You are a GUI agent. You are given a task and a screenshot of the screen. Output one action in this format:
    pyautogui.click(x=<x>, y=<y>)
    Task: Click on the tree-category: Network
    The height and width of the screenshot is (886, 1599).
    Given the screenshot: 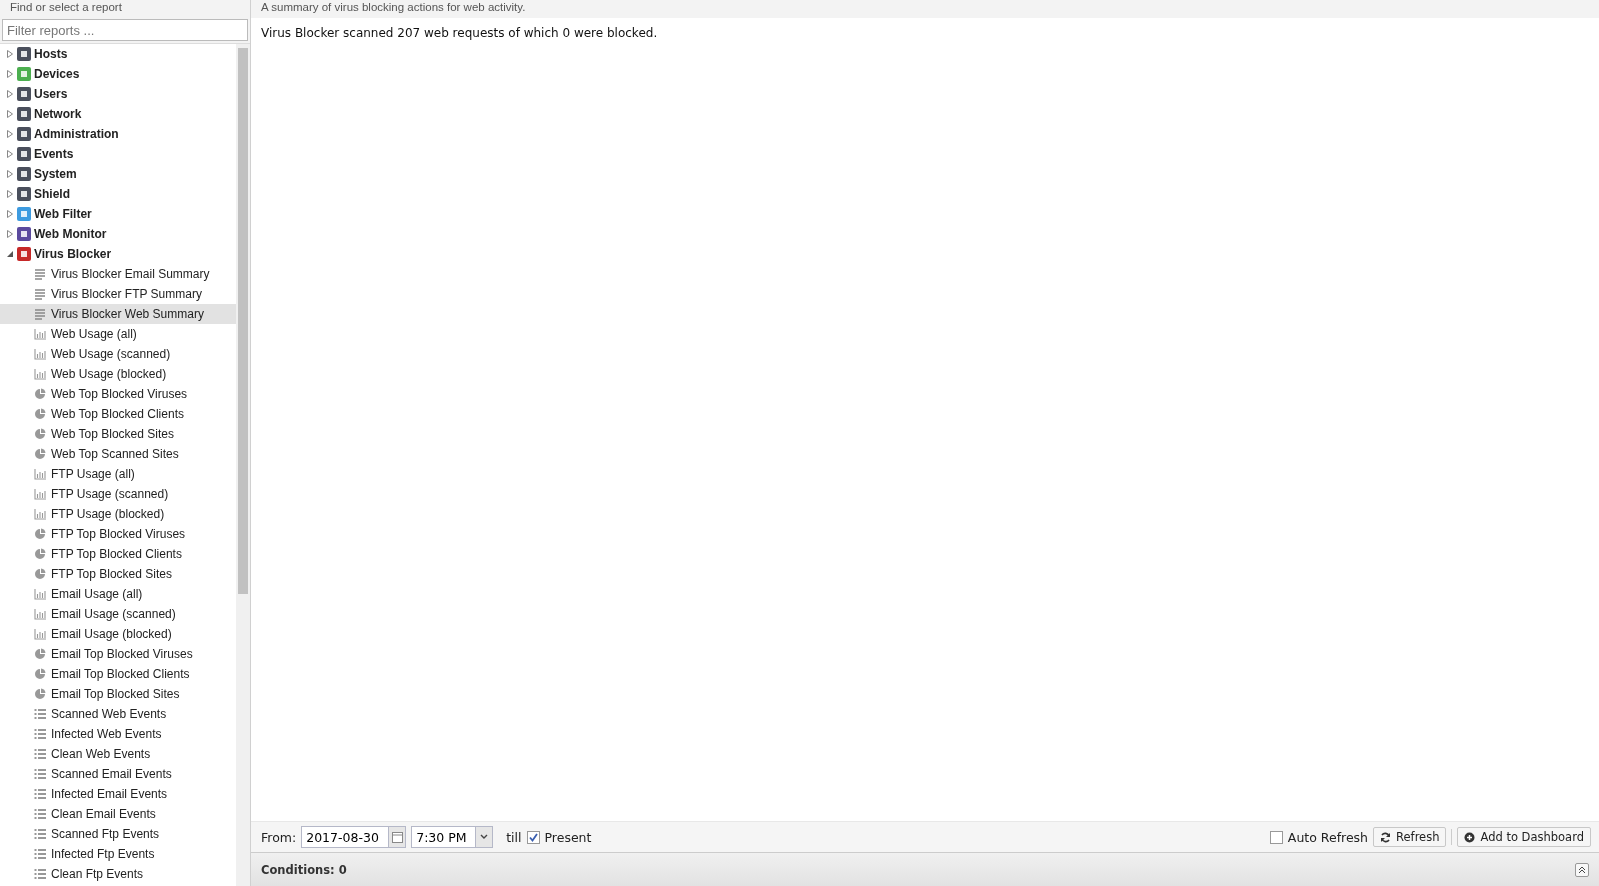 What is the action you would take?
    pyautogui.click(x=118, y=114)
    